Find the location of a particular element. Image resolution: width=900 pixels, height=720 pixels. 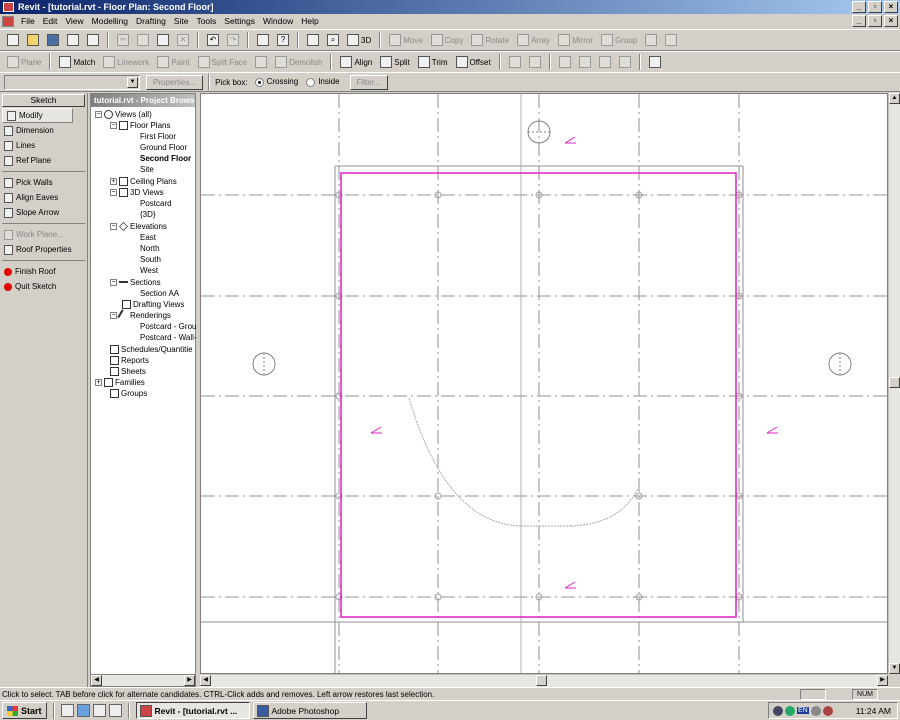

group-button: Group is located at coordinates (619, 40).